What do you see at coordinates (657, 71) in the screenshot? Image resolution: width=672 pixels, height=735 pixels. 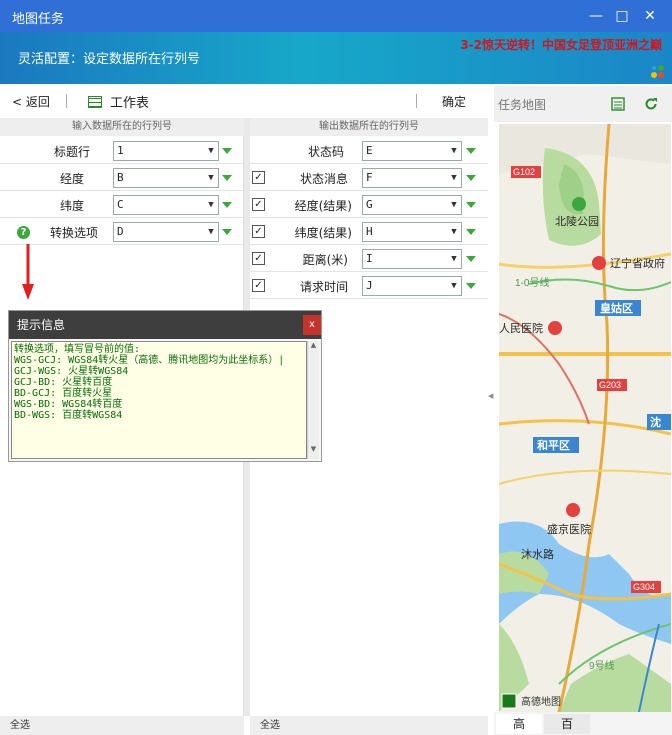 I see `app-logo-icon` at bounding box center [657, 71].